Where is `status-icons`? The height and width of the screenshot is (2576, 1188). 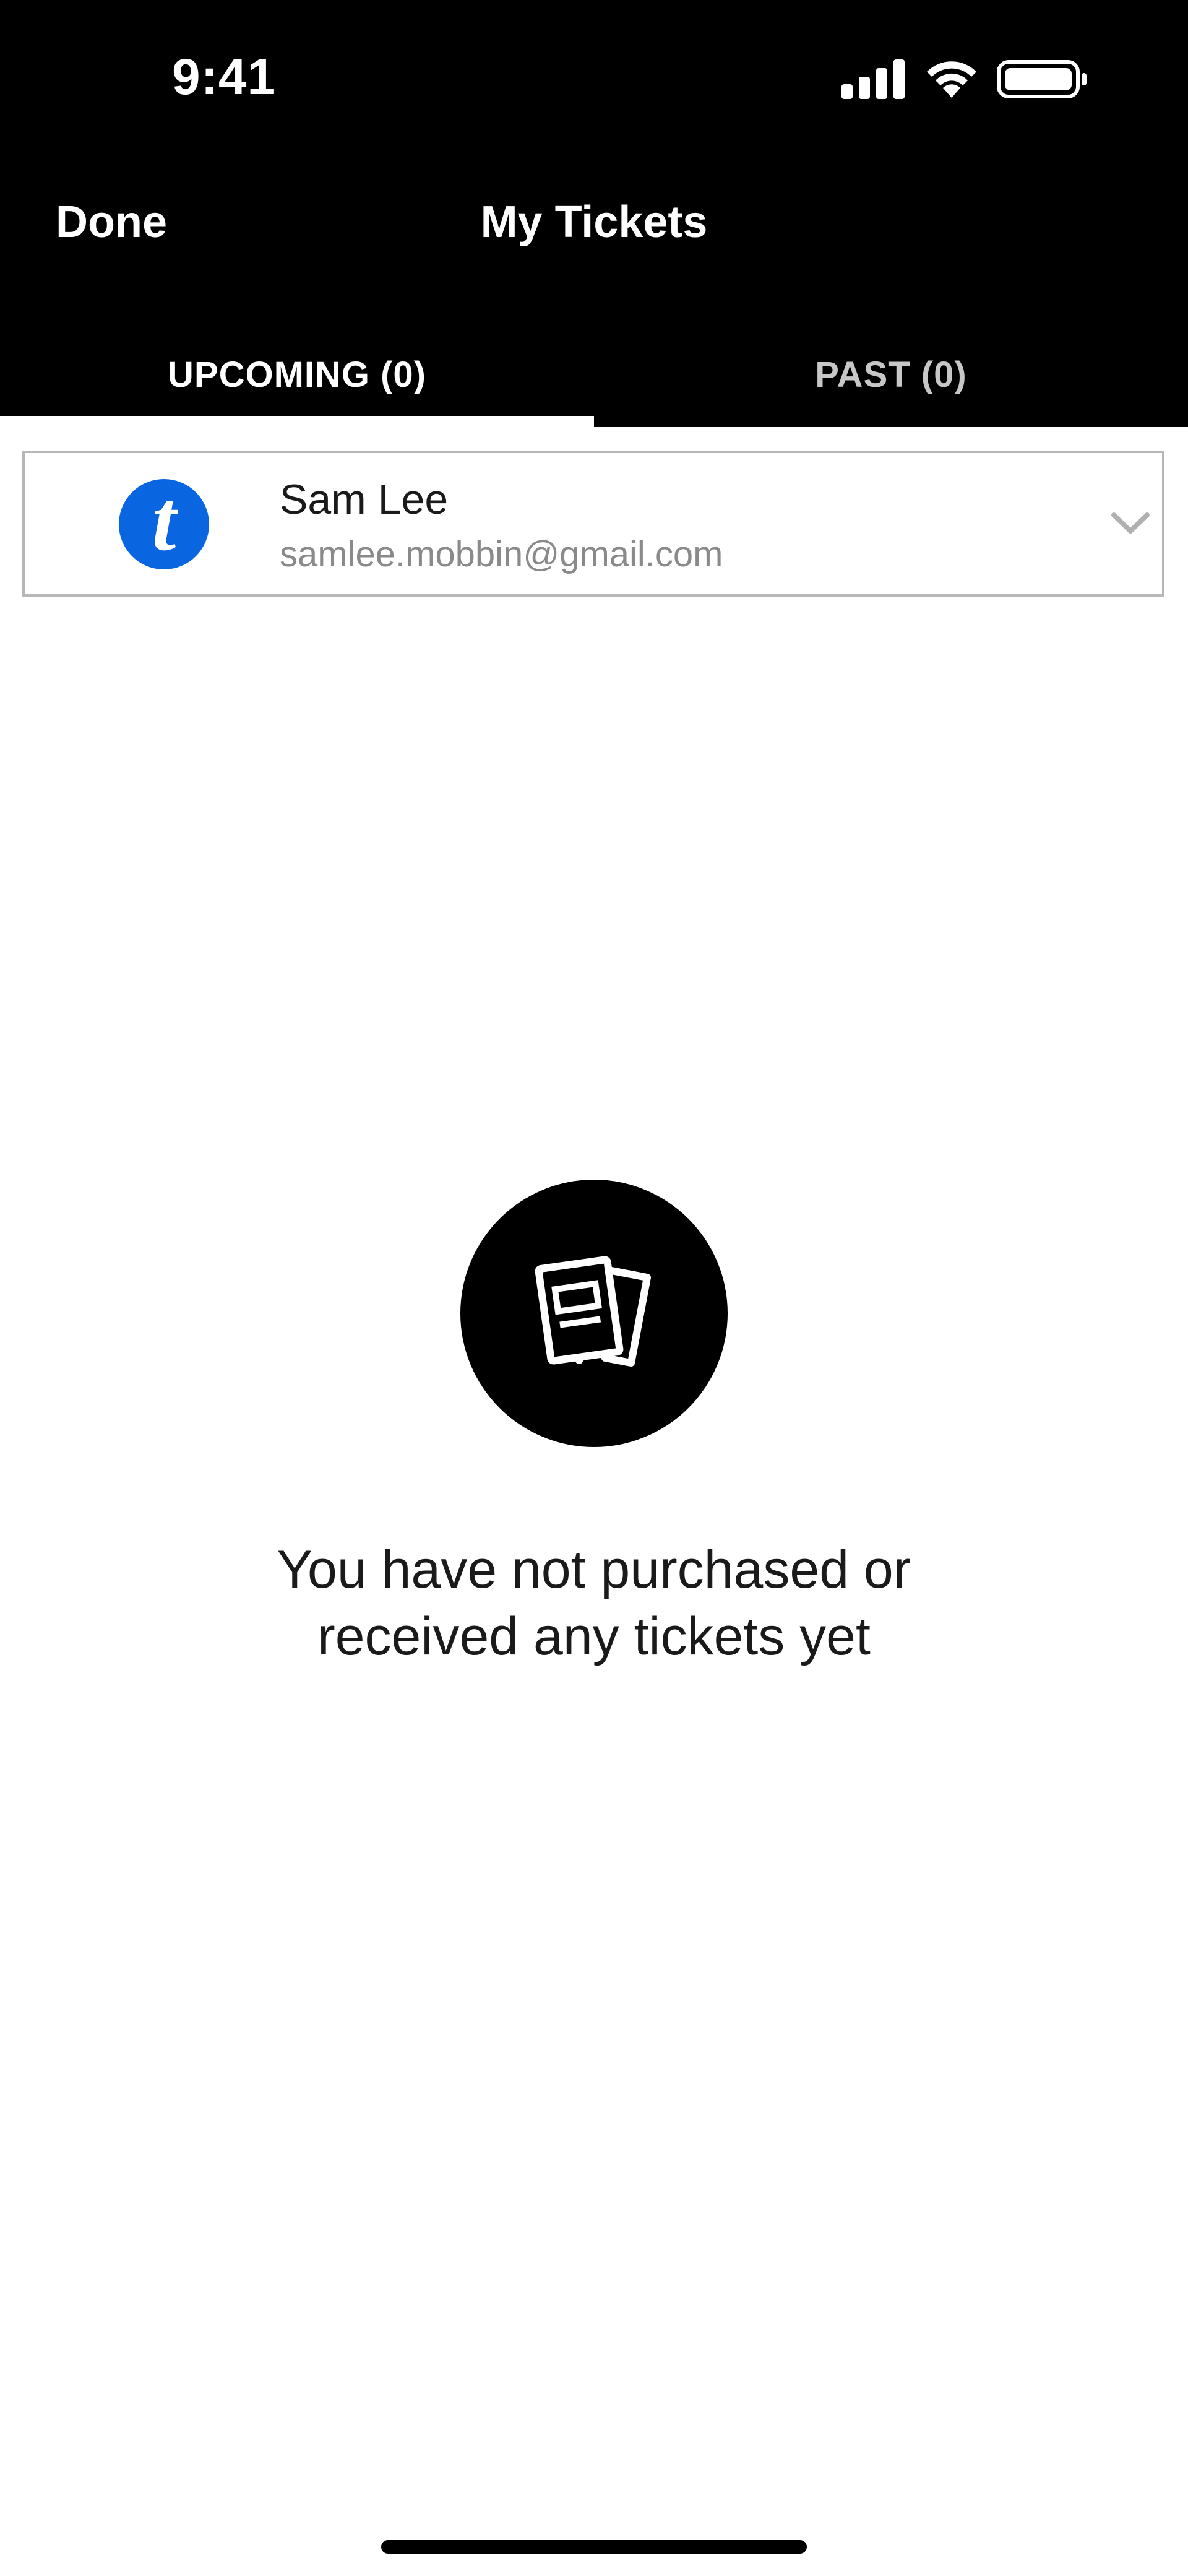 status-icons is located at coordinates (965, 81).